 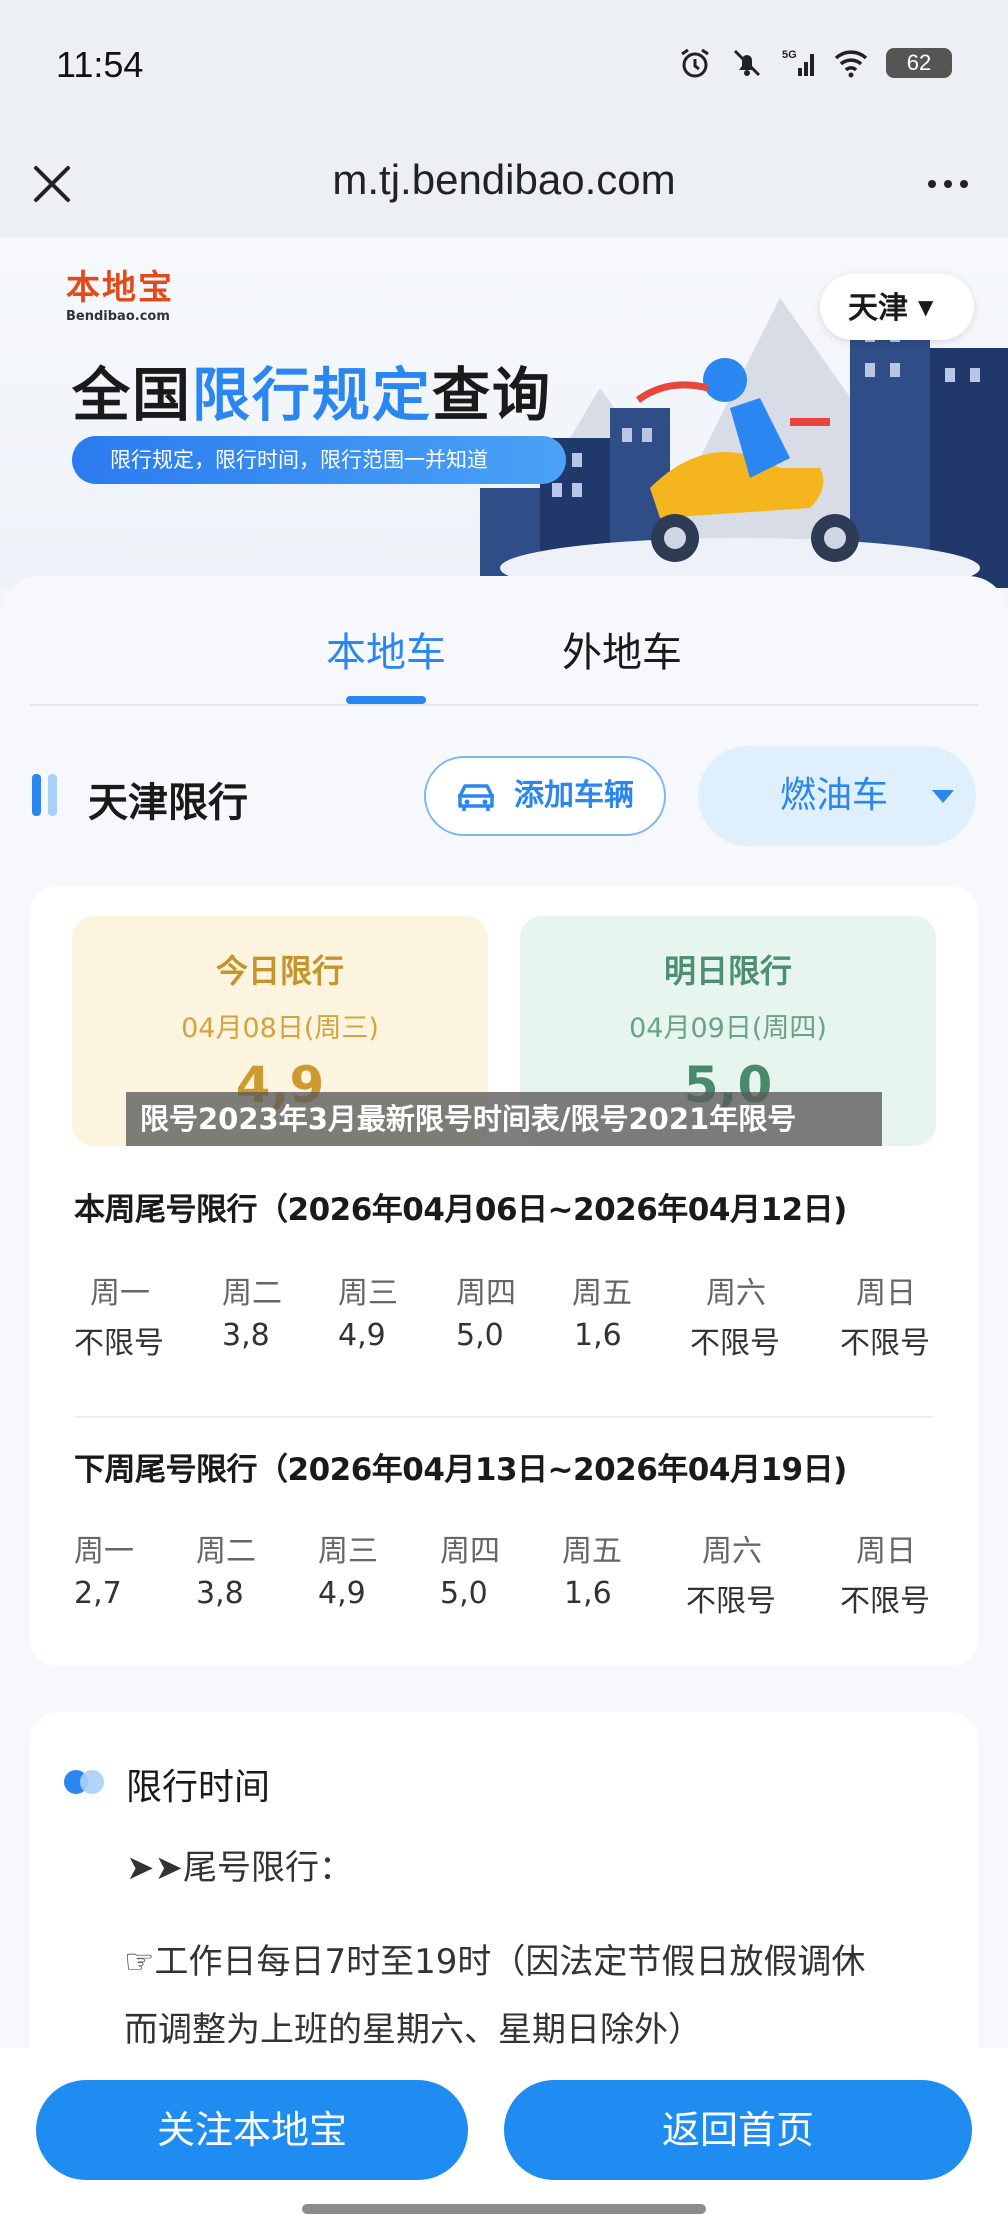 I want to click on restriction-time-title: 限行时间, so click(x=198, y=1787).